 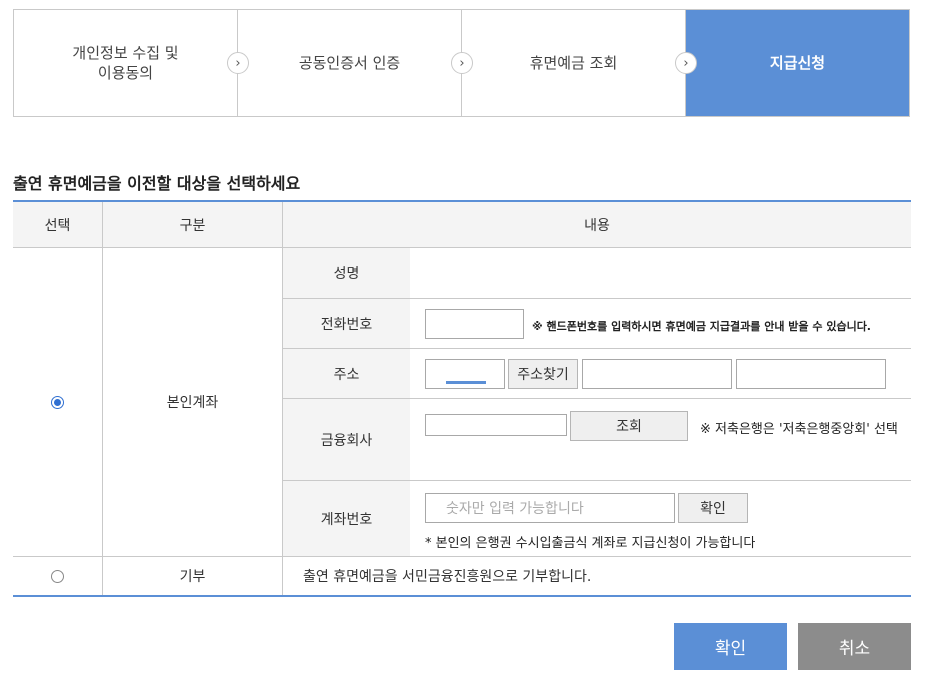 I want to click on step-certificate: 공동인증서 인증 ›, so click(x=355, y=63).